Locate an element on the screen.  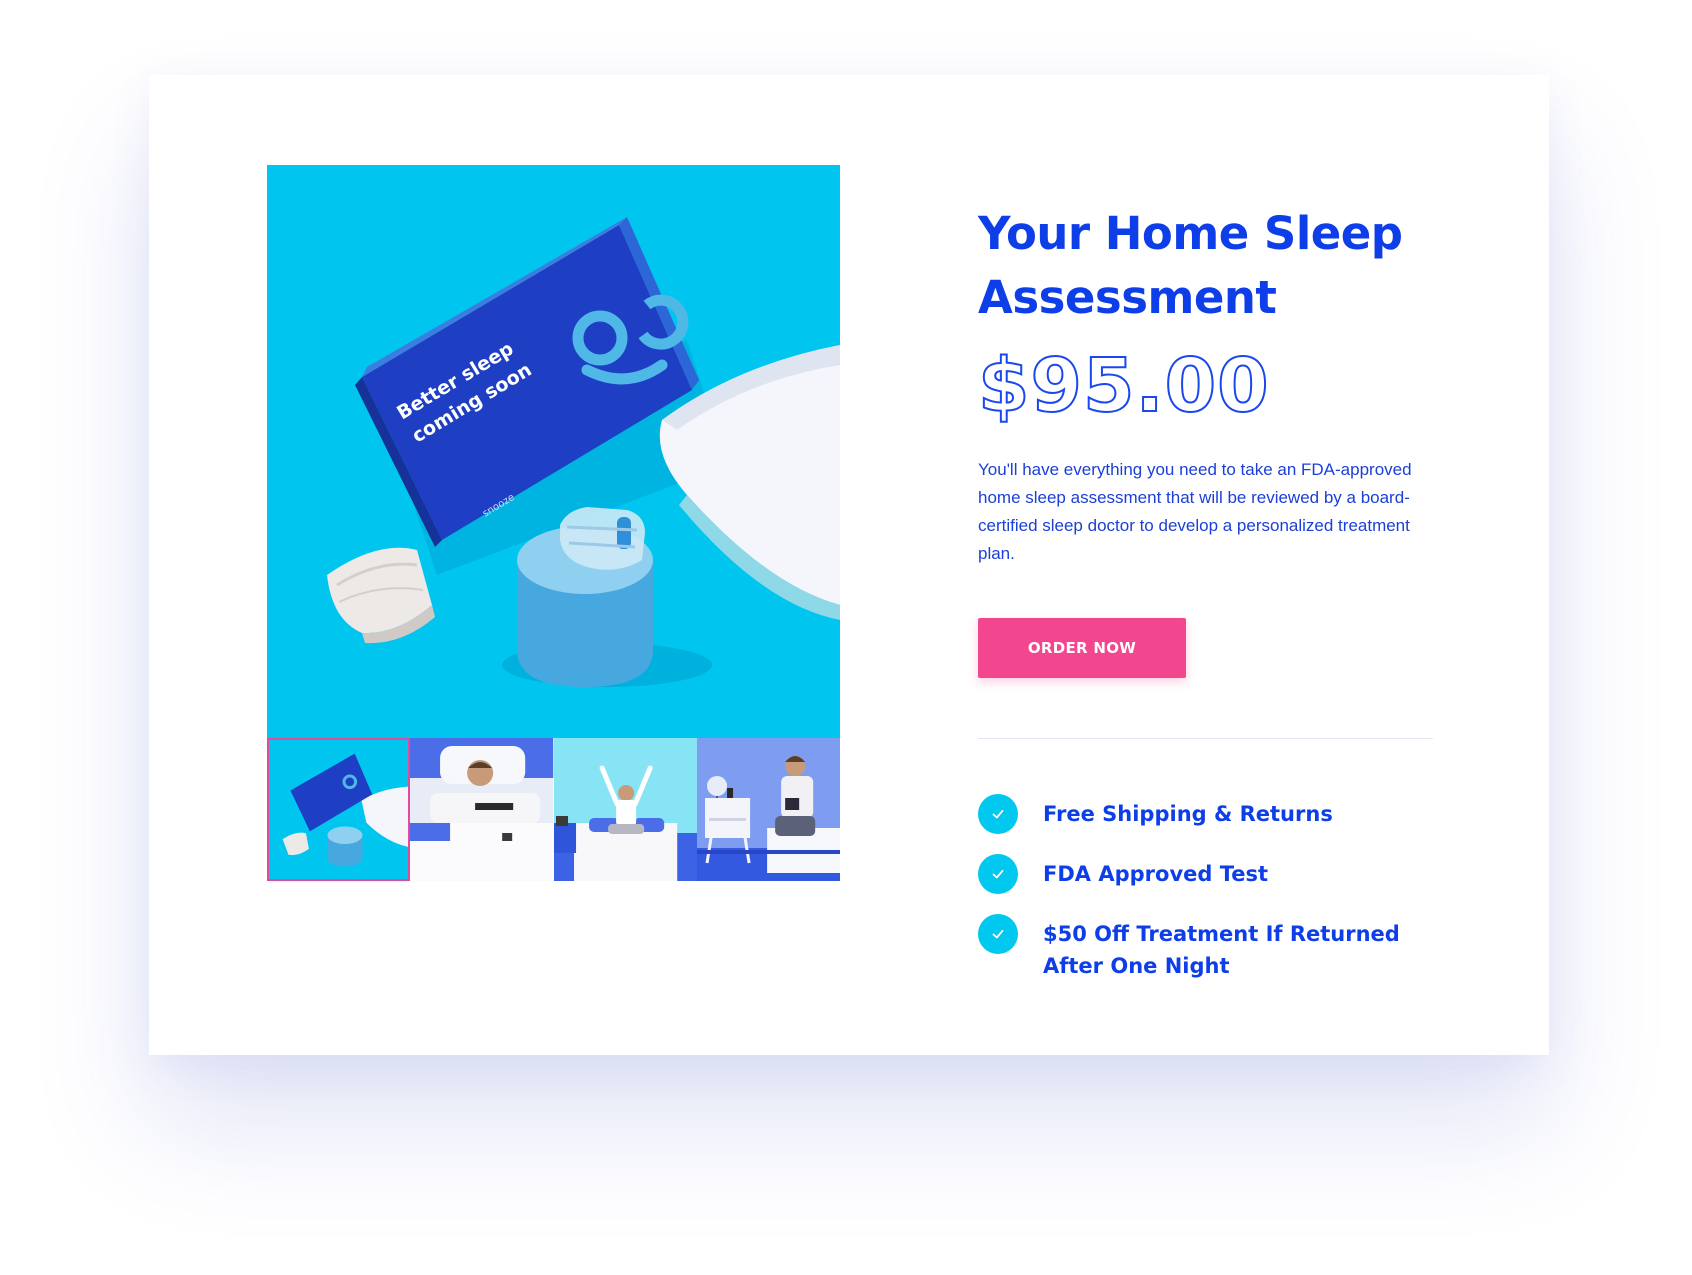
product-price: $95.00 is located at coordinates (1123, 386).